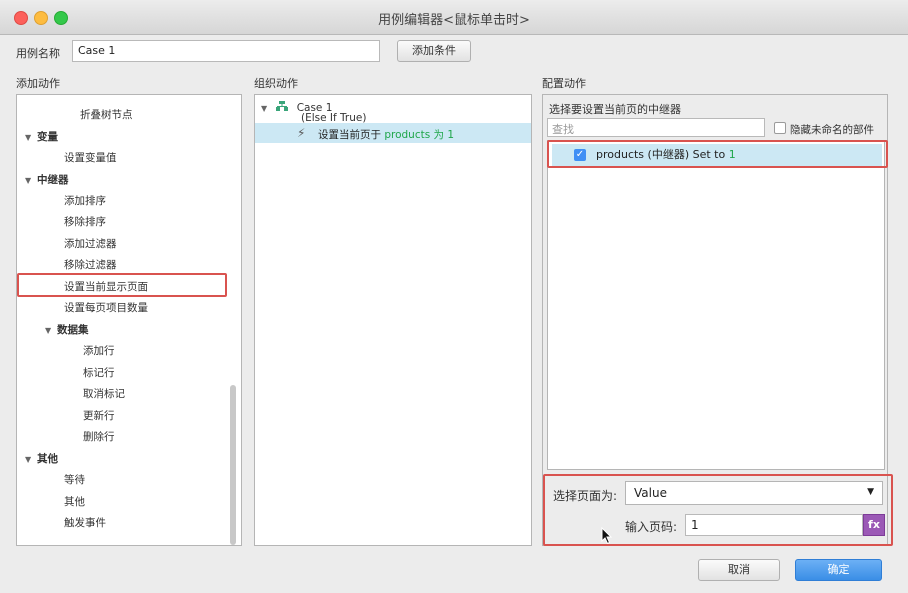 This screenshot has width=908, height=593. Describe the element at coordinates (276, 83) in the screenshot. I see `organize-actions-heading: 组织动作` at that location.